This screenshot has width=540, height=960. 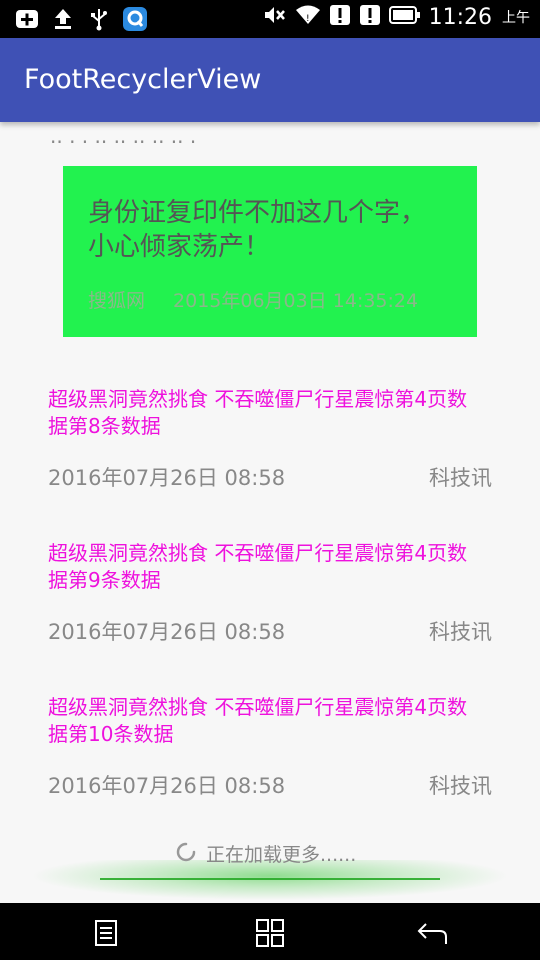 What do you see at coordinates (270, 879) in the screenshot?
I see `overscroll-glow-edge` at bounding box center [270, 879].